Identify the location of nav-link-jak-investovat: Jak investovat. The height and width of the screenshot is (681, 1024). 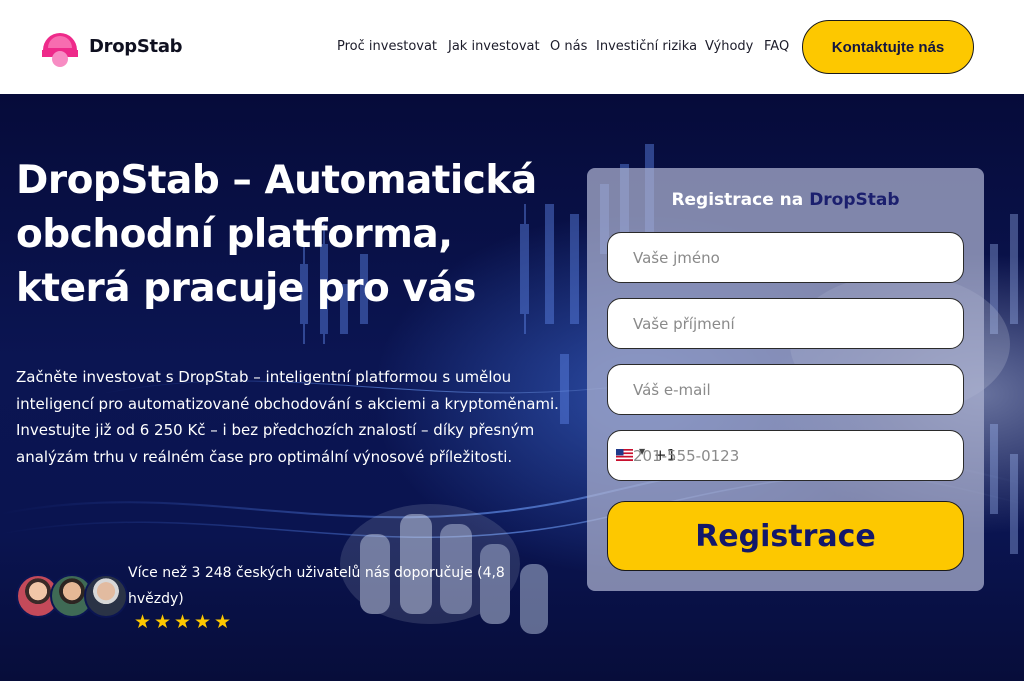
(494, 46).